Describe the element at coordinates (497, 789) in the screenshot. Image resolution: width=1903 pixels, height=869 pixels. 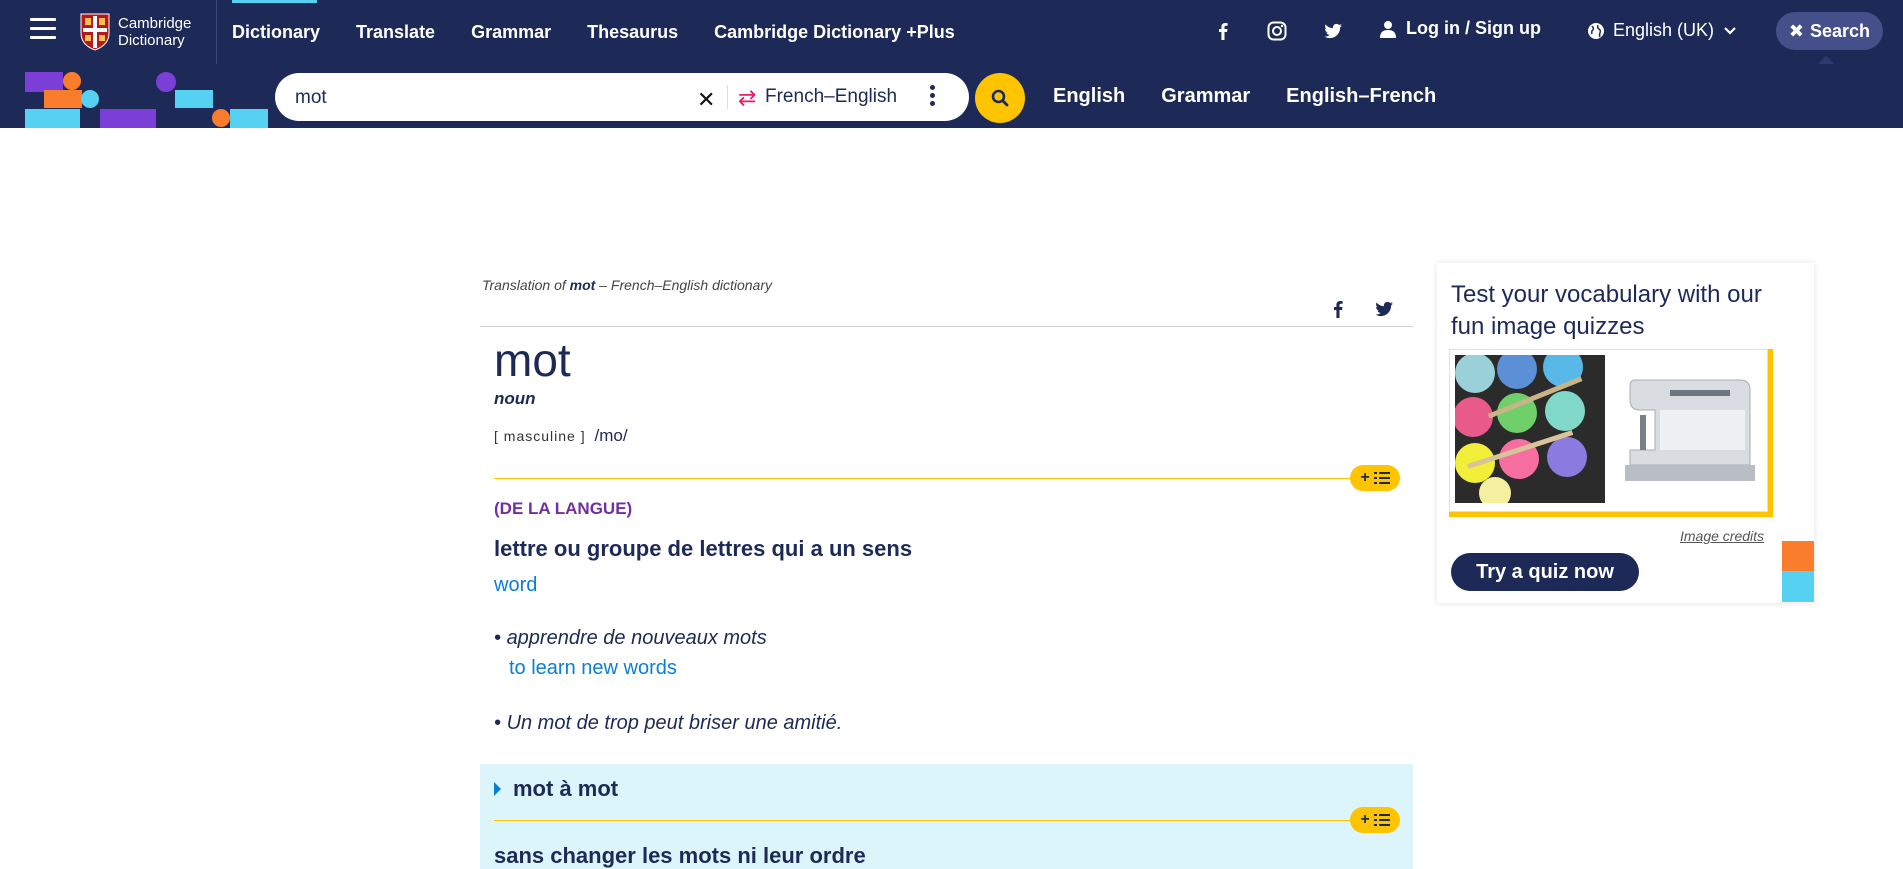
I see `caret-right-icon` at that location.